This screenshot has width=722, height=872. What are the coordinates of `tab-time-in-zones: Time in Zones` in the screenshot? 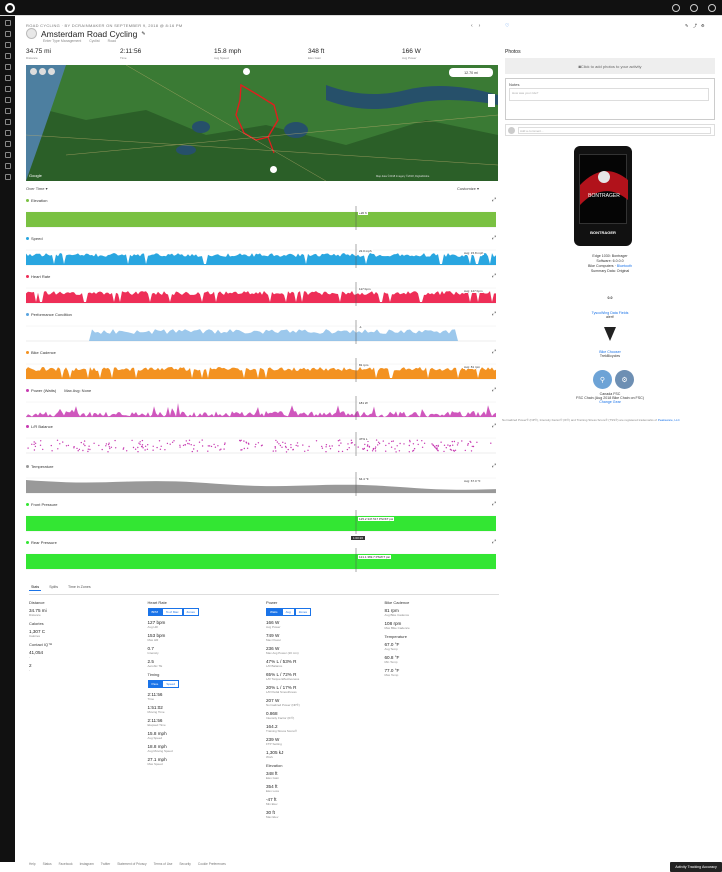 It's located at (79, 587).